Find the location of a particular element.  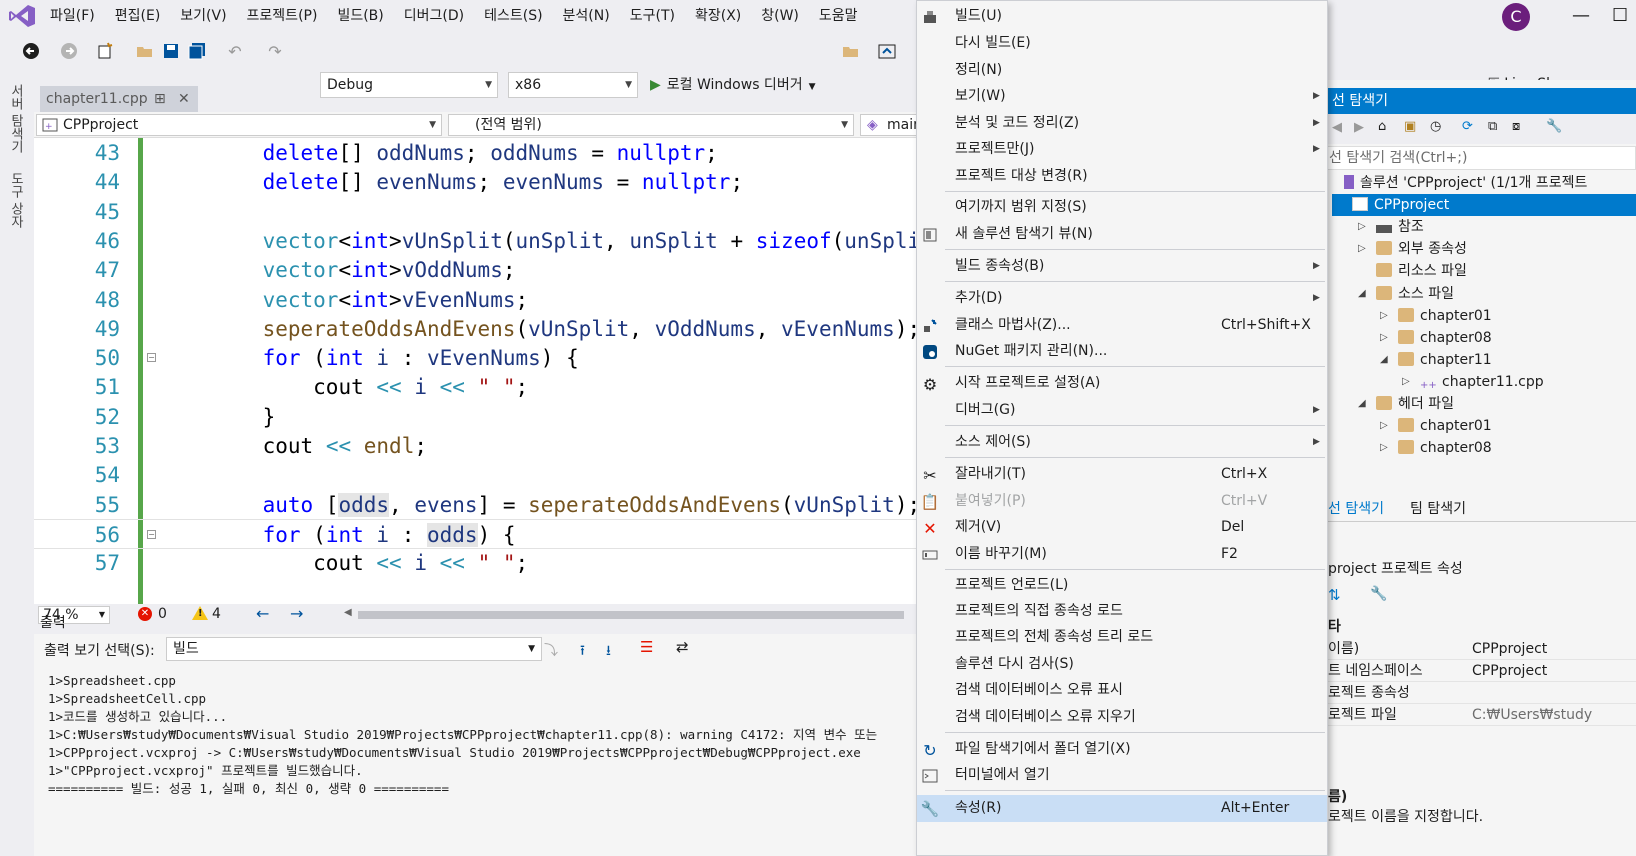

context-menu-item: 다시 빌드(E) is located at coordinates (1122, 43).